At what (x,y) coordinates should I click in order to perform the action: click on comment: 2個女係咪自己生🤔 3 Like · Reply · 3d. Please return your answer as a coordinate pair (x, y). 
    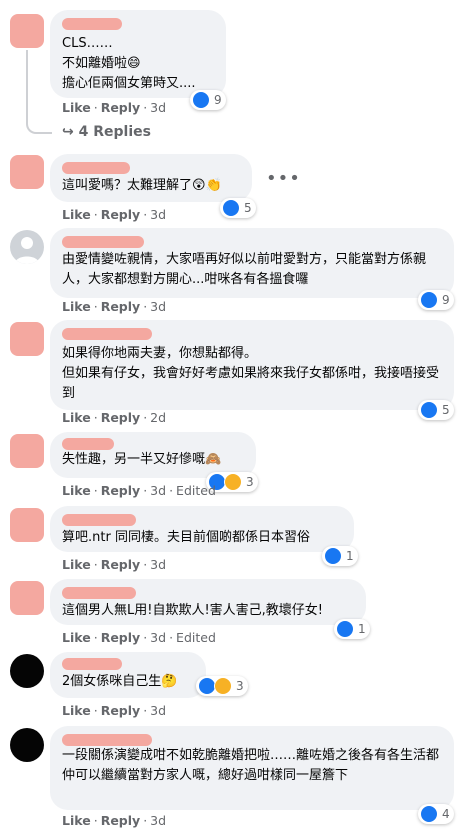
    Looking at the image, I should click on (231, 686).